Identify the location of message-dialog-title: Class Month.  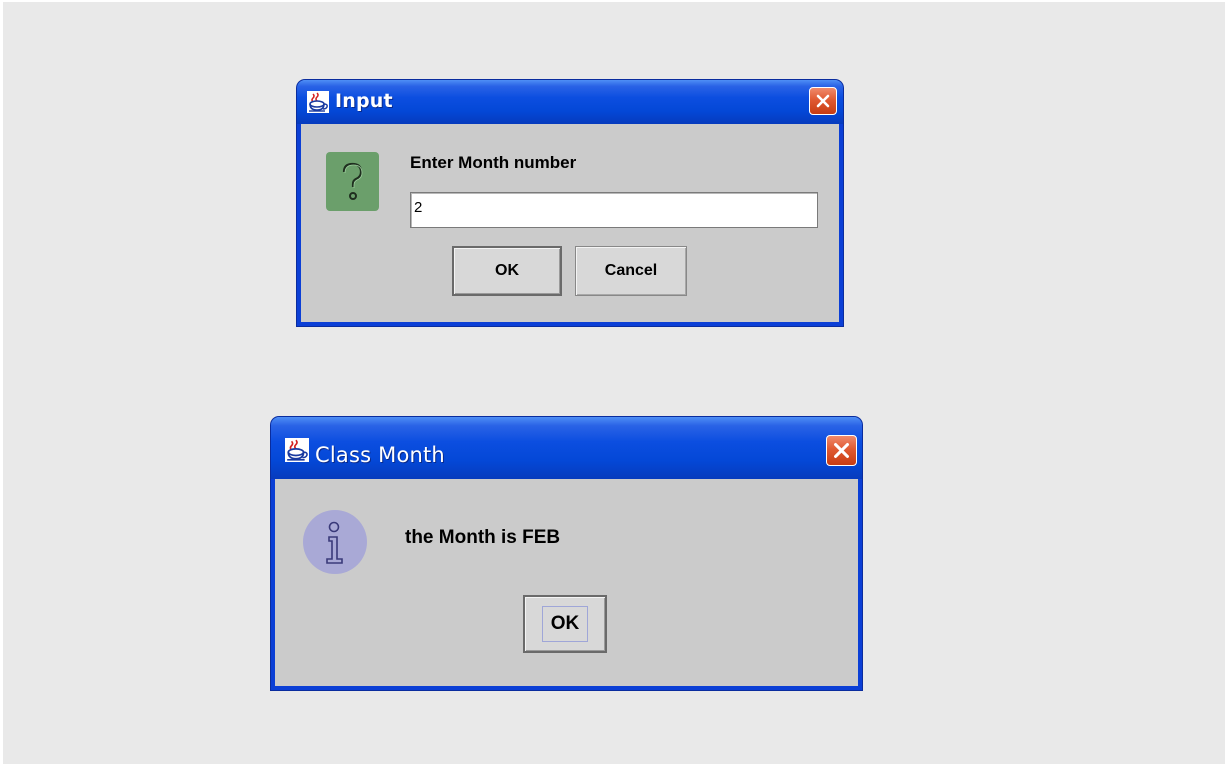
(380, 455).